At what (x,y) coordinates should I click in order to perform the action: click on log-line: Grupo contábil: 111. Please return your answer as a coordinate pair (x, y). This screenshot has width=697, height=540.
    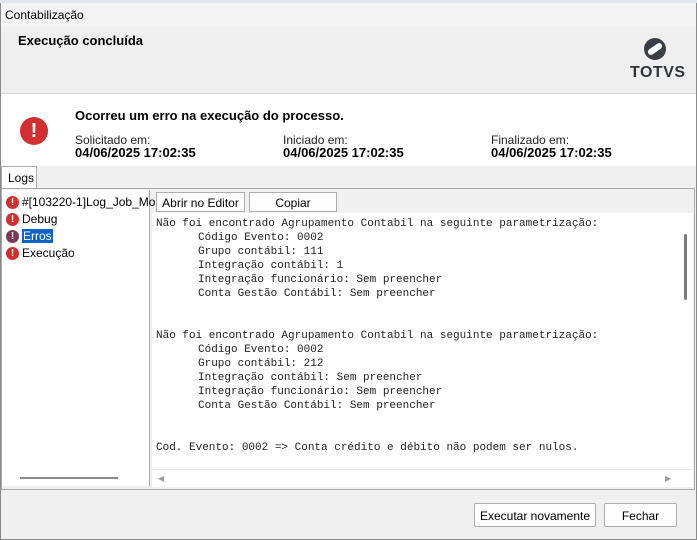
    Looking at the image, I should click on (261, 252).